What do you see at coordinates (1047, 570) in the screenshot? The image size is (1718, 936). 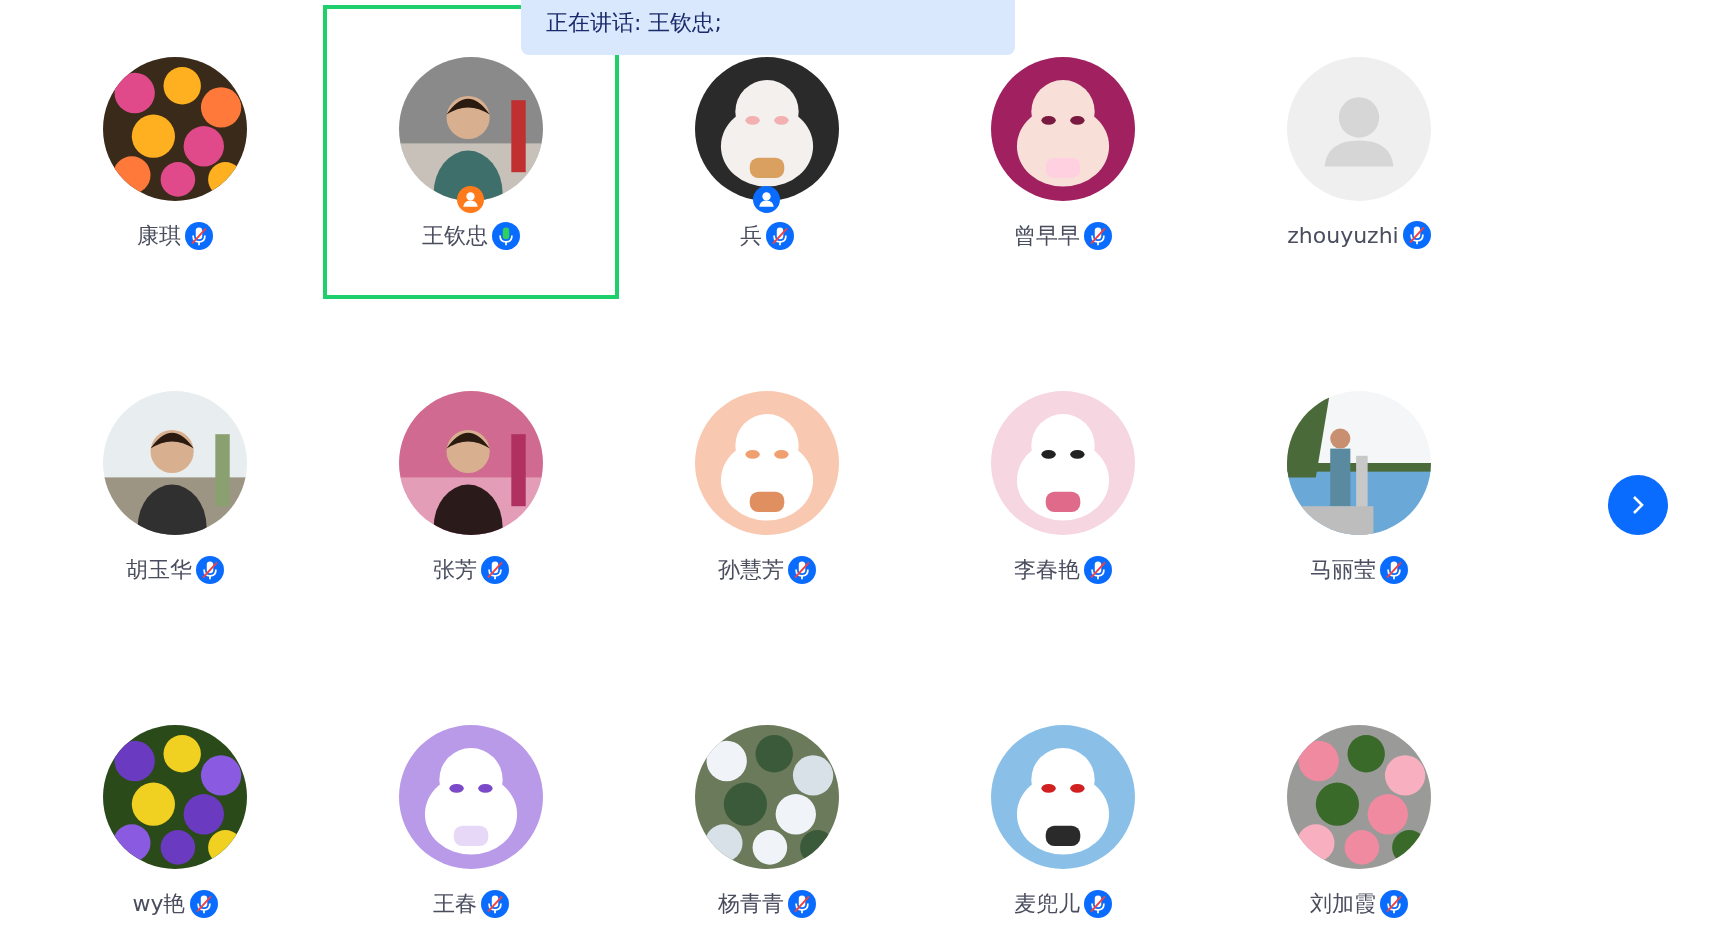 I see `participant-name: 李春艳` at bounding box center [1047, 570].